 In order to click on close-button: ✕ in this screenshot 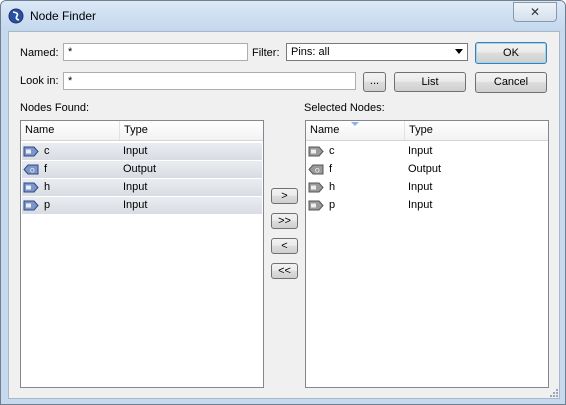, I will do `click(535, 12)`.